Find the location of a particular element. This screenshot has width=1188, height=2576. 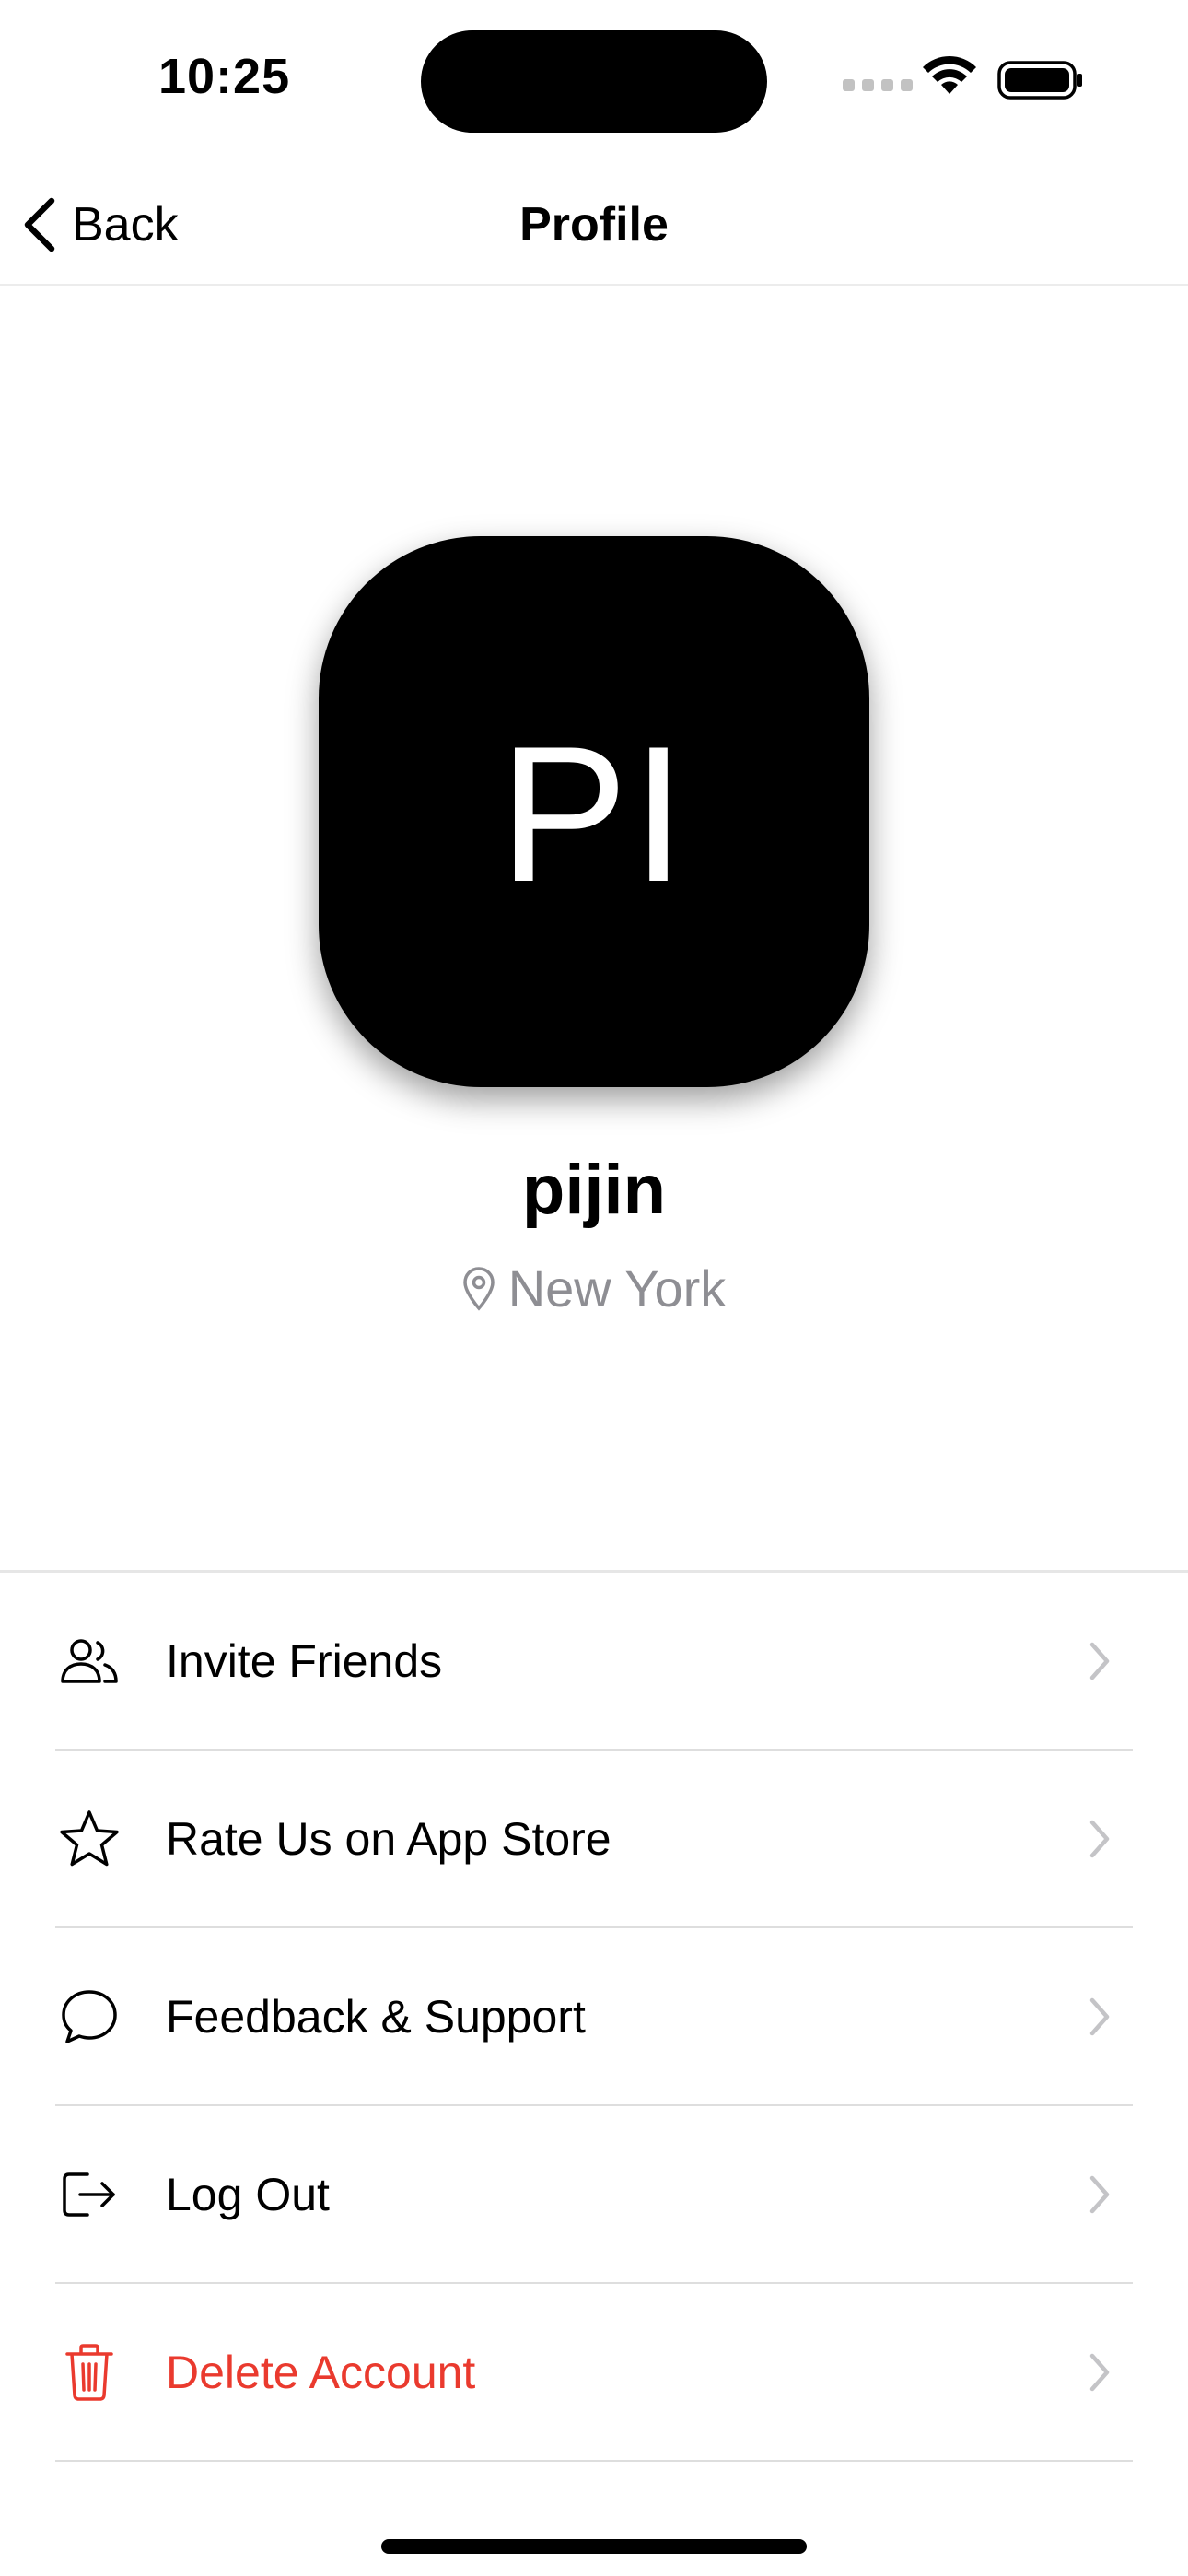

dynamic-island is located at coordinates (594, 81).